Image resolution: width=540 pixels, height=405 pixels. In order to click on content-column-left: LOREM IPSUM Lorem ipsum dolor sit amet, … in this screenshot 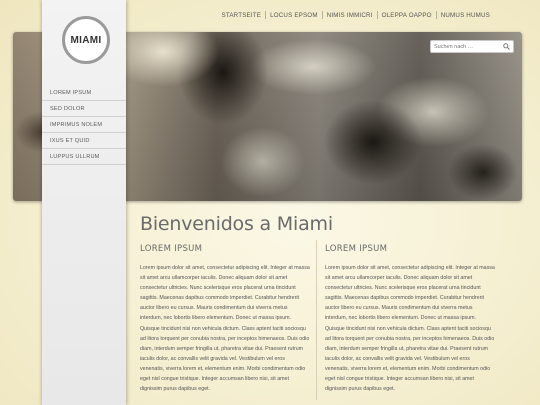, I will do `click(225, 319)`.